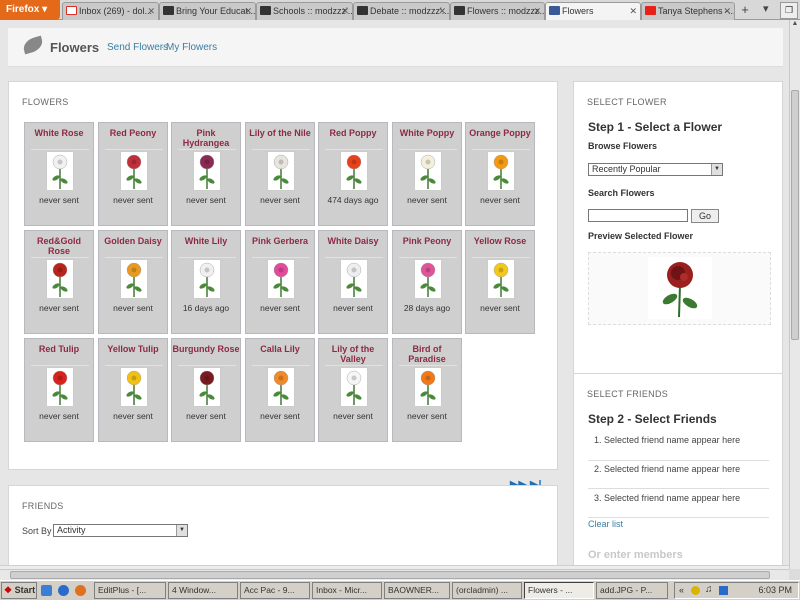  What do you see at coordinates (280, 133) in the screenshot?
I see `flower-name: Lily of the Nile` at bounding box center [280, 133].